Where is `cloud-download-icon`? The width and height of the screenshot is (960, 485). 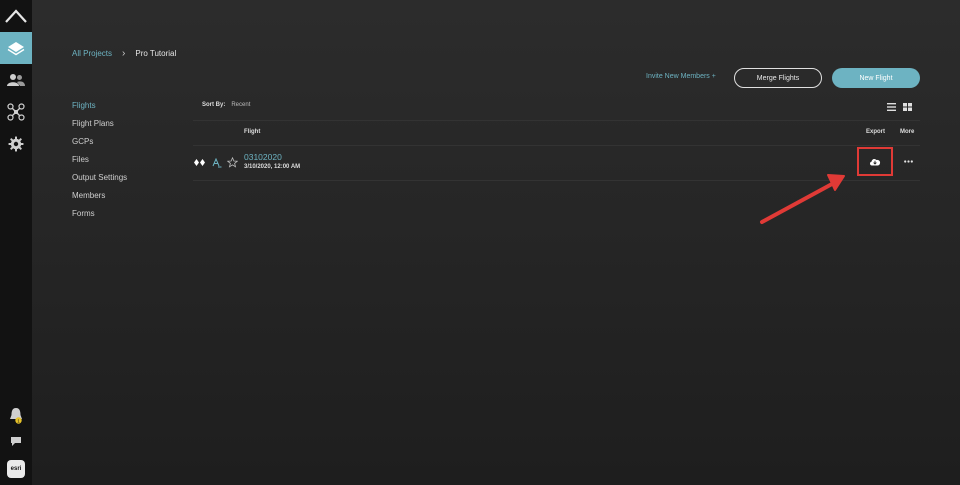
cloud-download-icon is located at coordinates (875, 162).